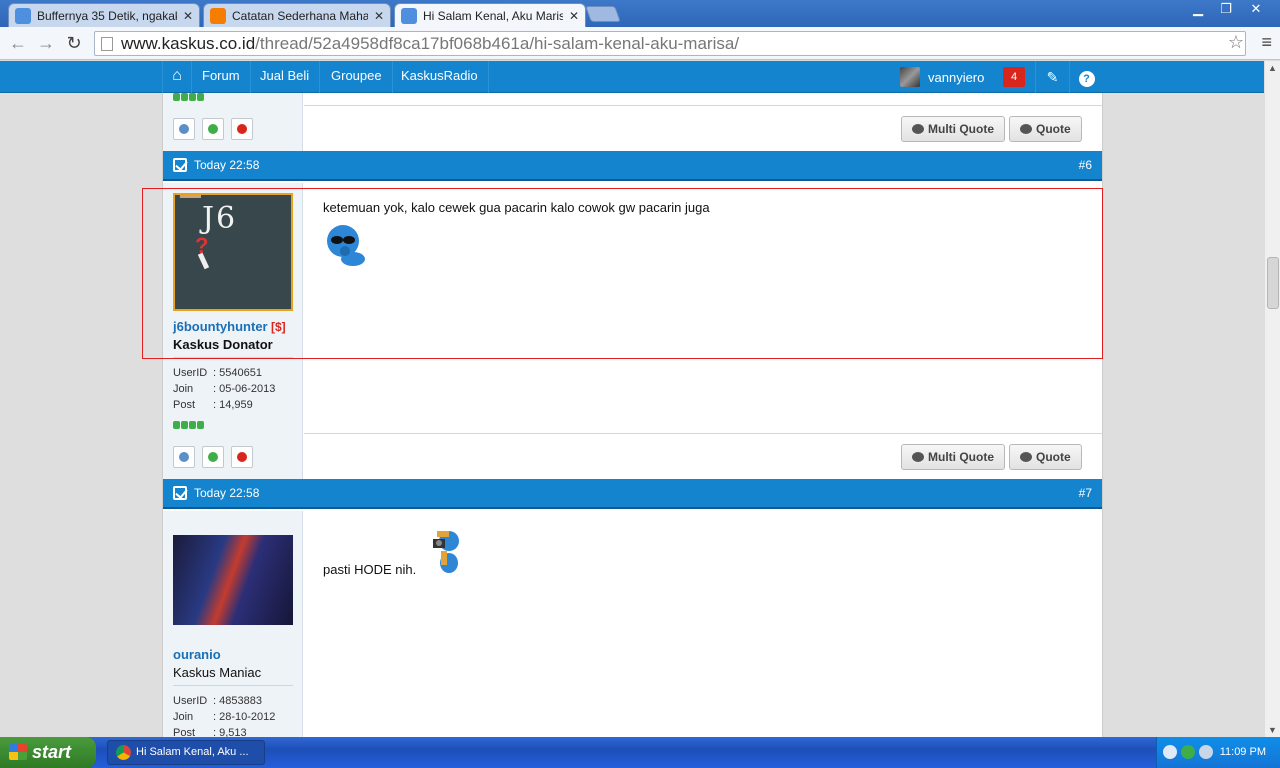  I want to click on taskbar: start Hi Salam Kenal, Aku ... 11:09 PM, so click(640, 752).